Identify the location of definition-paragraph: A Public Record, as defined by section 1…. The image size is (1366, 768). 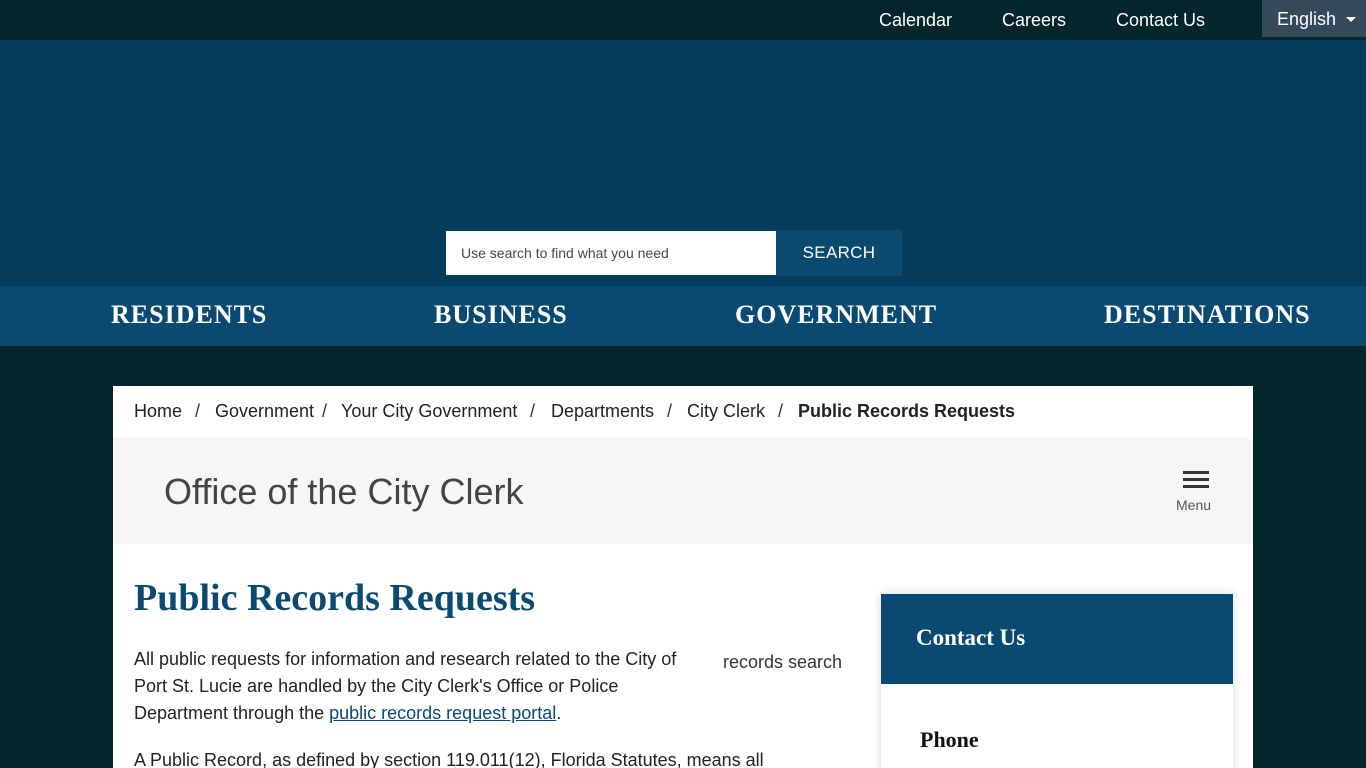
(449, 759).